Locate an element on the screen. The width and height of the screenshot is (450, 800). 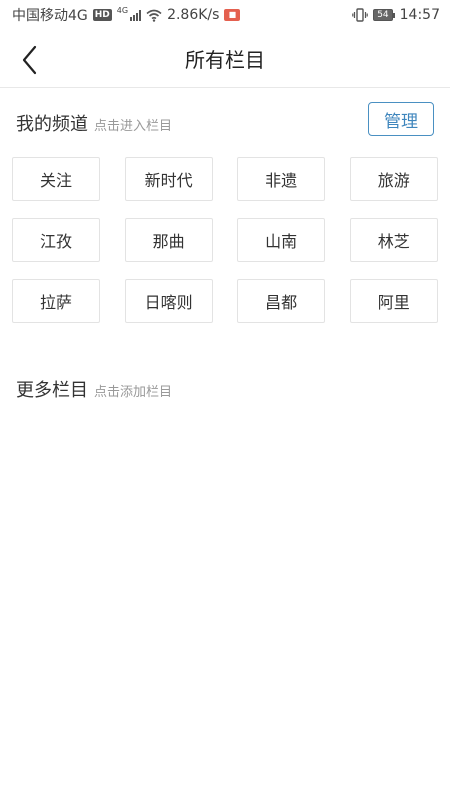
page-title: 所有栏目 is located at coordinates (225, 60).